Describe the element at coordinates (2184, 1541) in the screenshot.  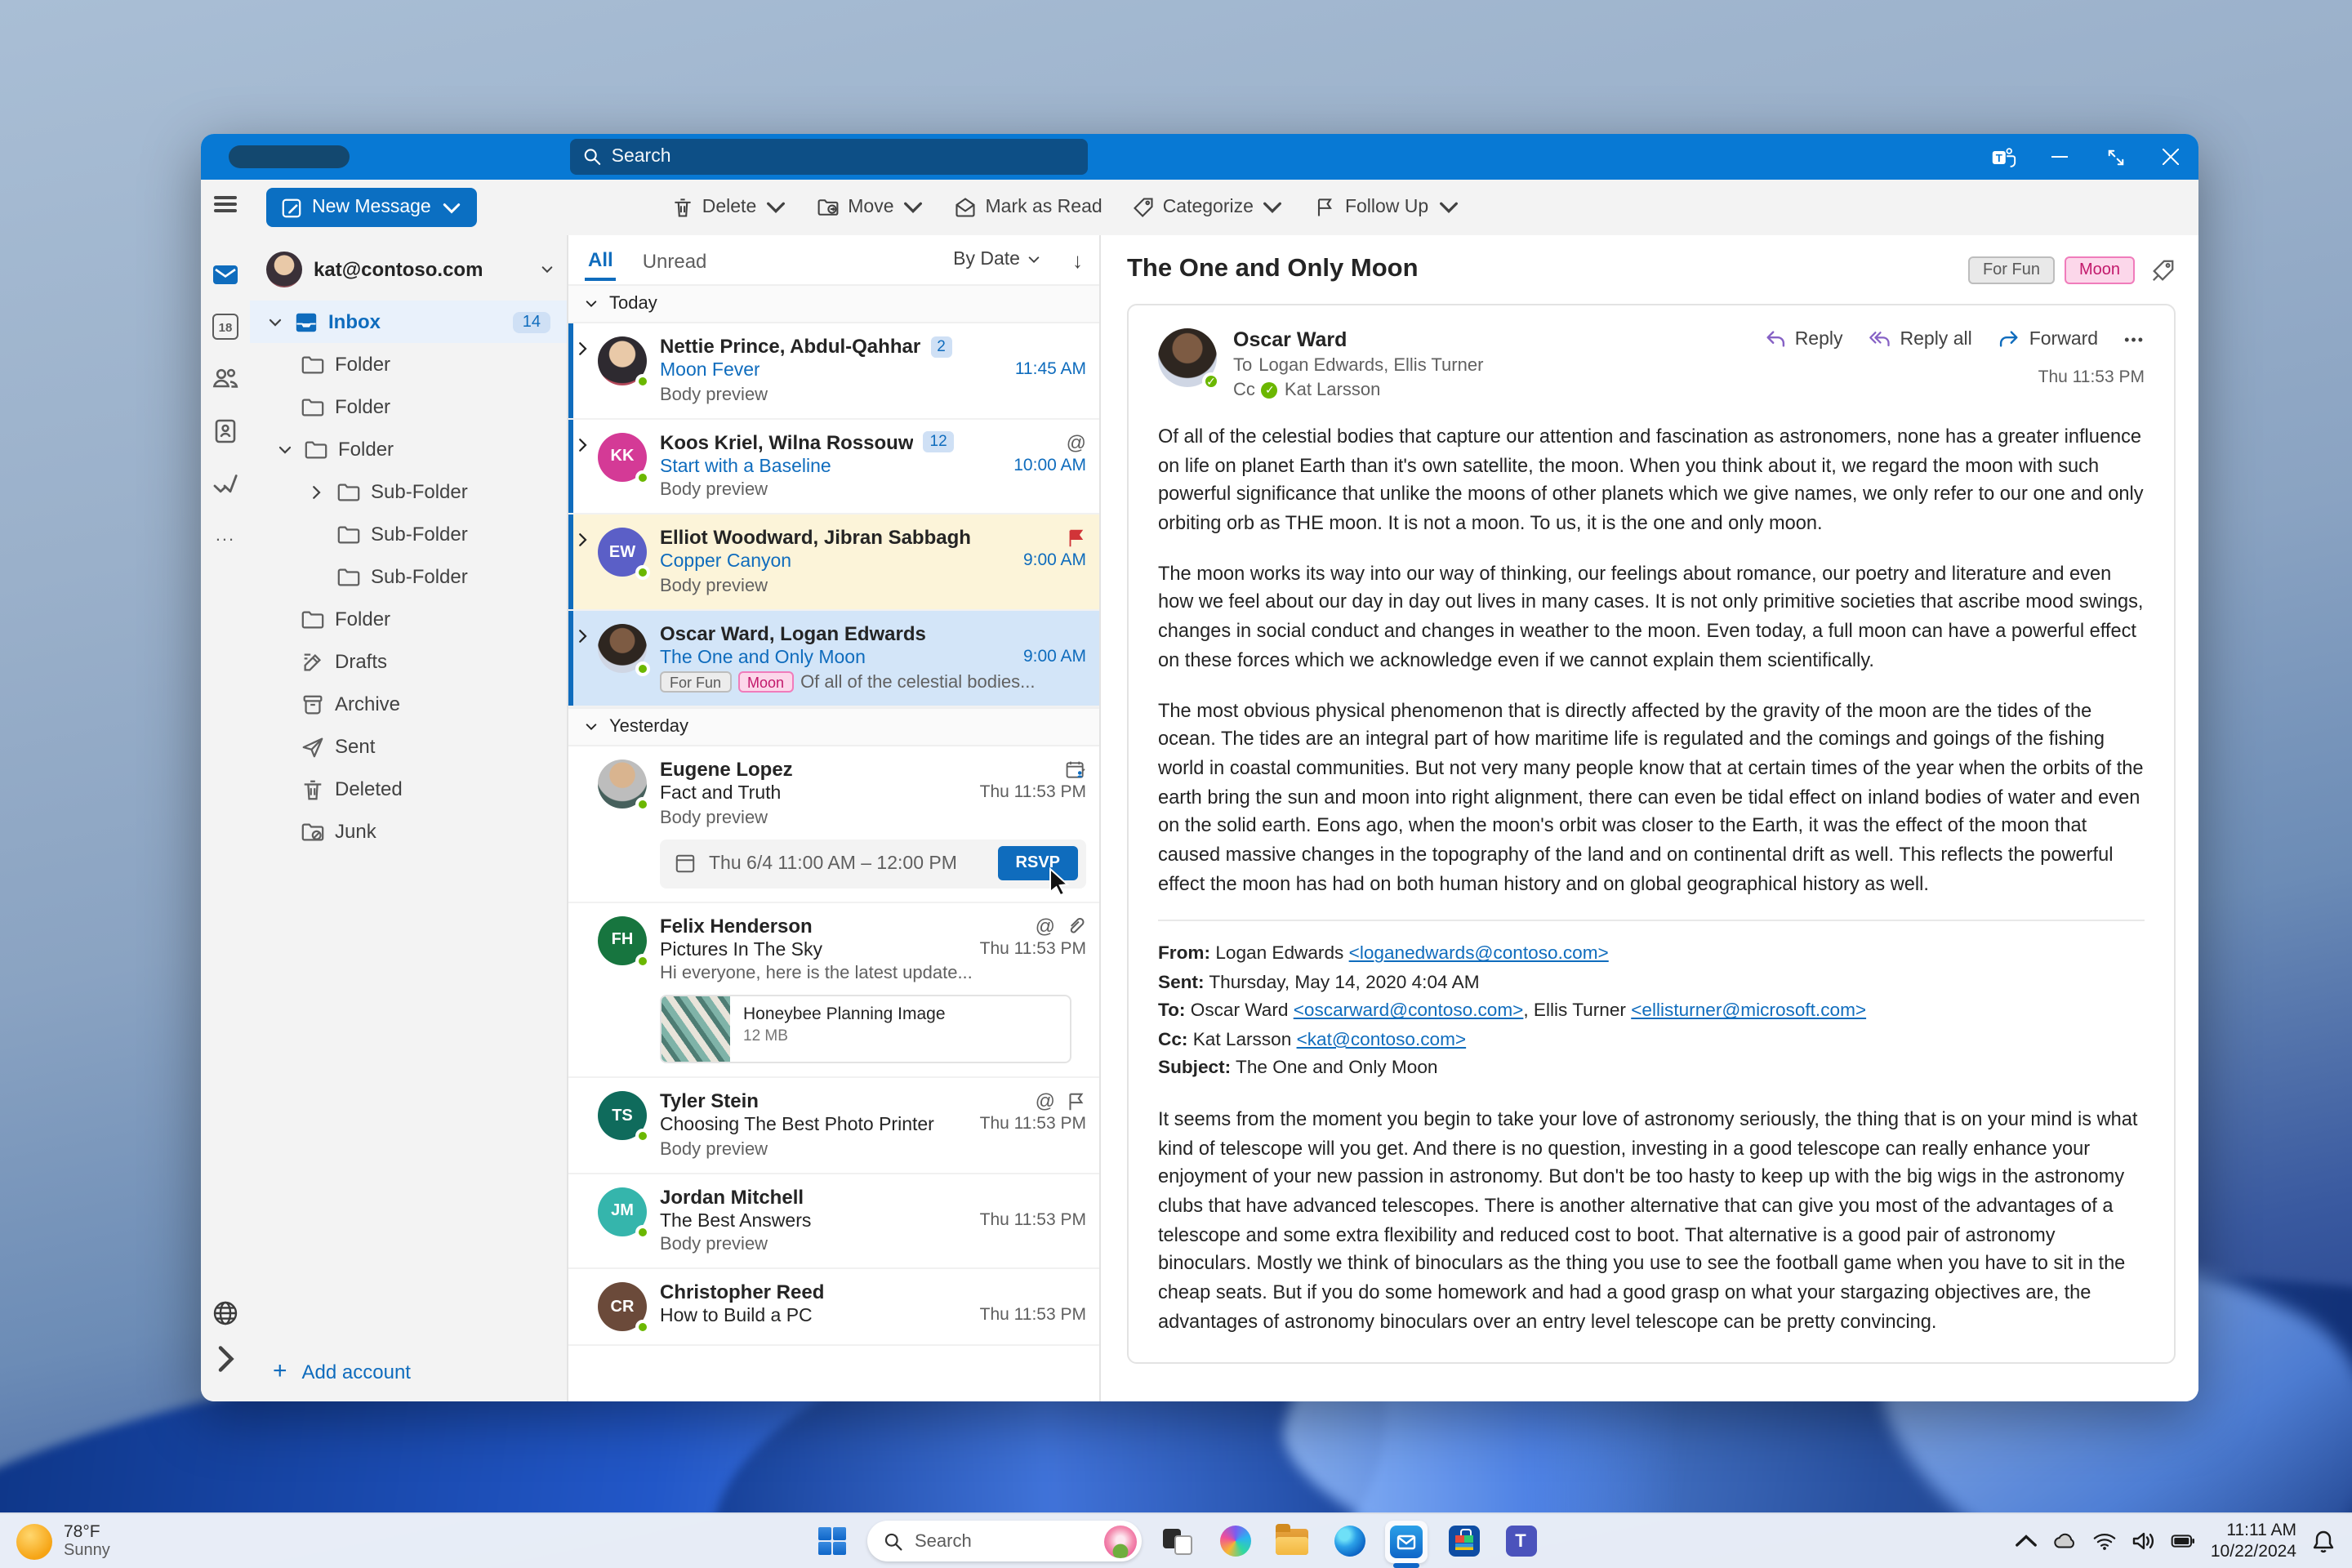
I see `battery-icon` at that location.